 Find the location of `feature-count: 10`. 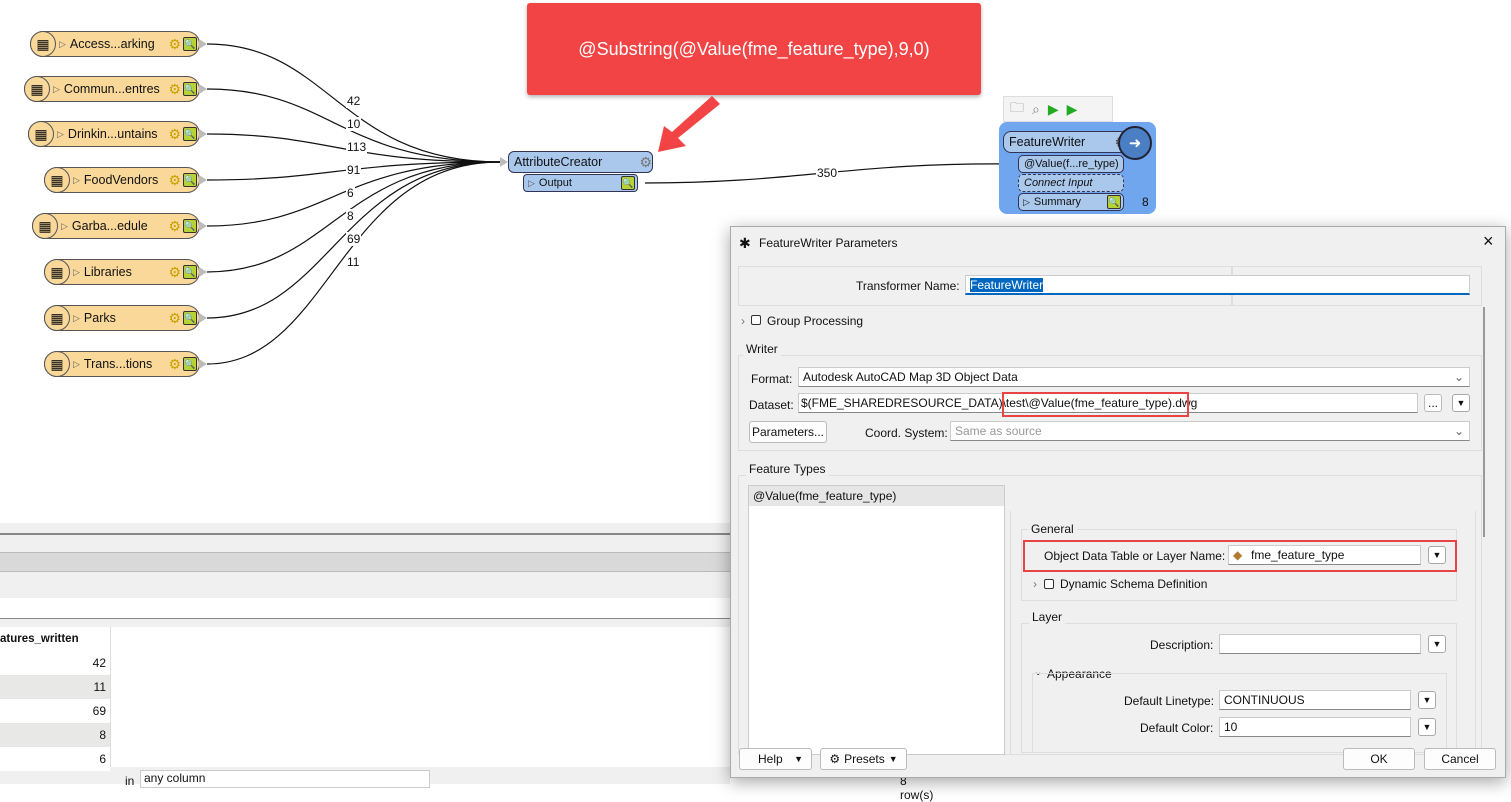

feature-count: 10 is located at coordinates (354, 124).